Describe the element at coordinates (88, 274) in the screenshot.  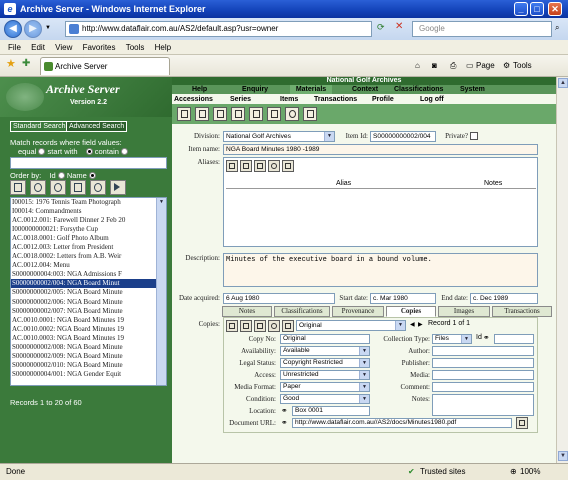
I see `record-list-item: S0000000004:003: NGA Admissions F` at that location.